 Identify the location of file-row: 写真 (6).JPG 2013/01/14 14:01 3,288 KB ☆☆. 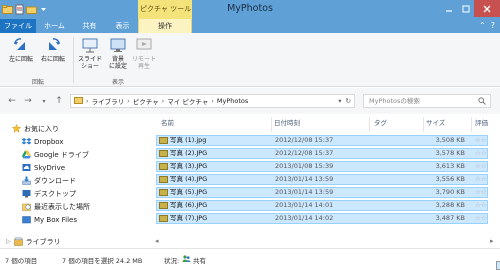
(322, 205).